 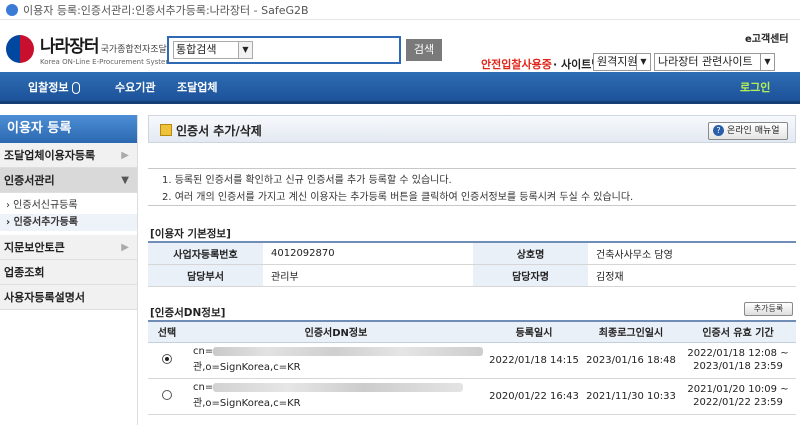 I want to click on validity-cell: 2022/01/18 12:08 ~2023/01/18 23:59, so click(x=738, y=360).